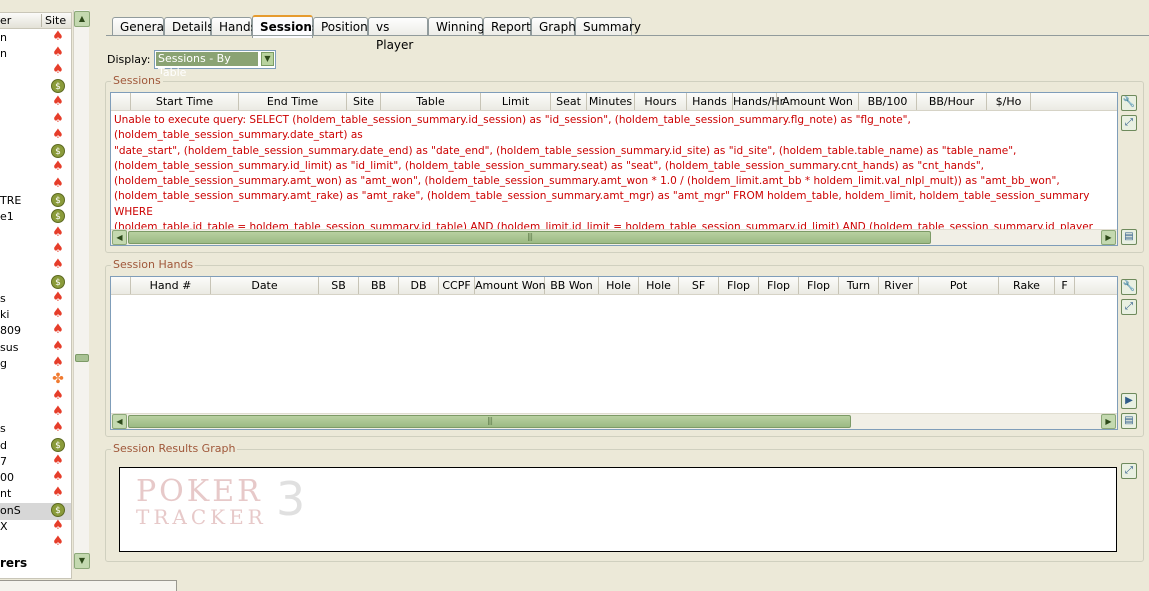  Describe the element at coordinates (959, 285) in the screenshot. I see `column-header: Pot` at that location.